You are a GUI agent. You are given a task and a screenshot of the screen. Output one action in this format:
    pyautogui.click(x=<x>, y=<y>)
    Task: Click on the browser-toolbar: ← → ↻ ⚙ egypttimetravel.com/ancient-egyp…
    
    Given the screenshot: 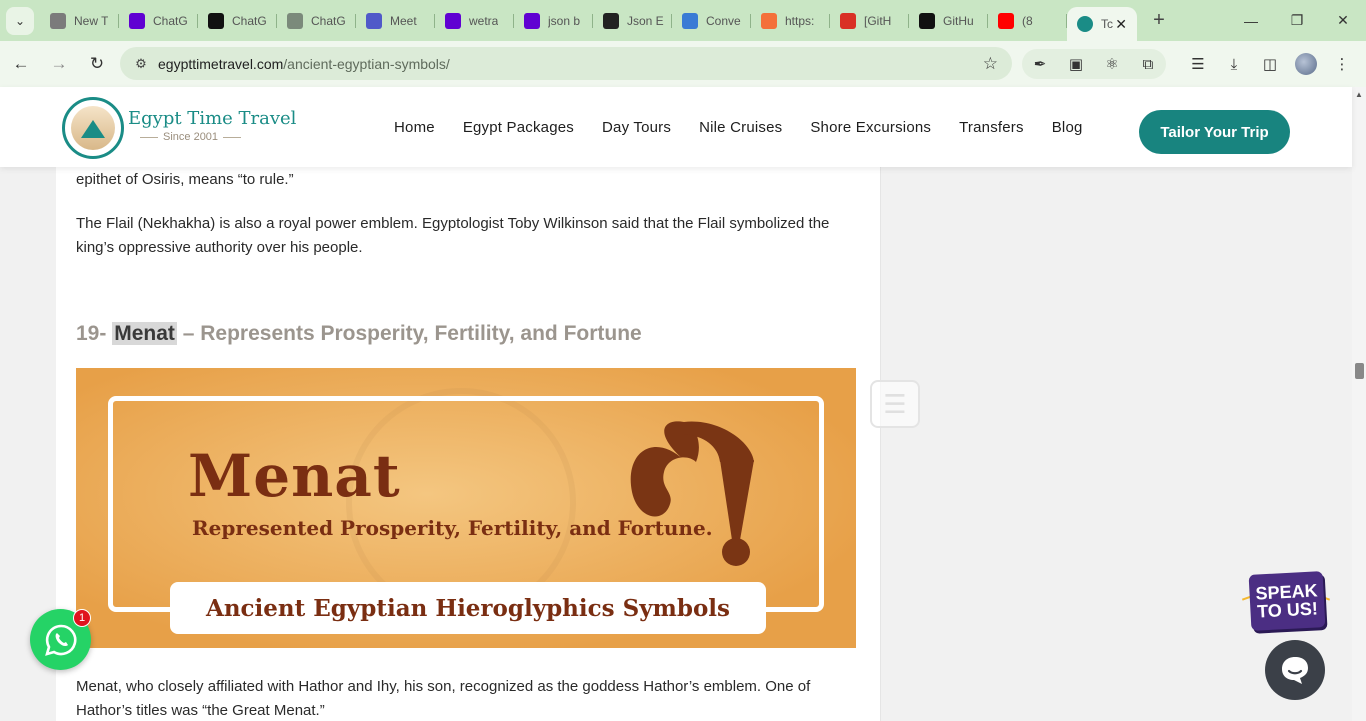 What is the action you would take?
    pyautogui.click(x=683, y=64)
    